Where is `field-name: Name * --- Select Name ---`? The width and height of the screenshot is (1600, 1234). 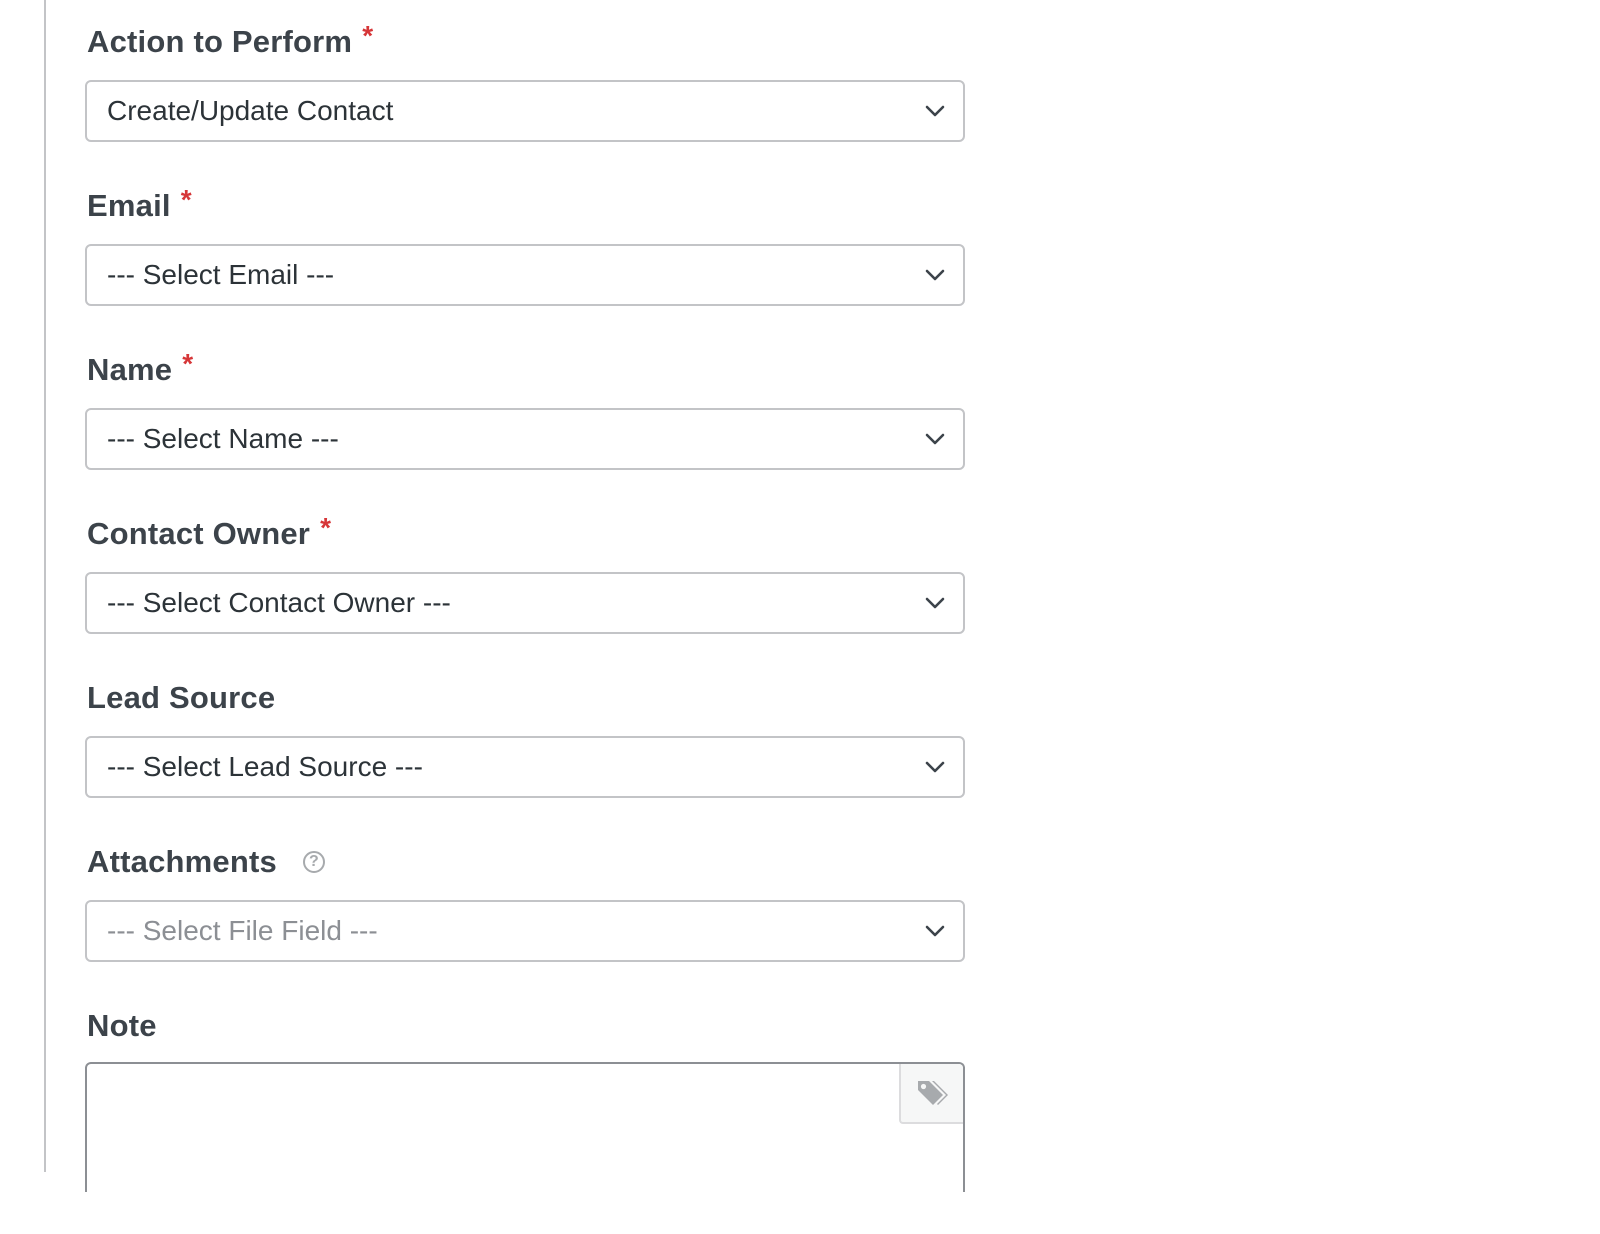
field-name: Name * --- Select Name --- is located at coordinates (526, 409).